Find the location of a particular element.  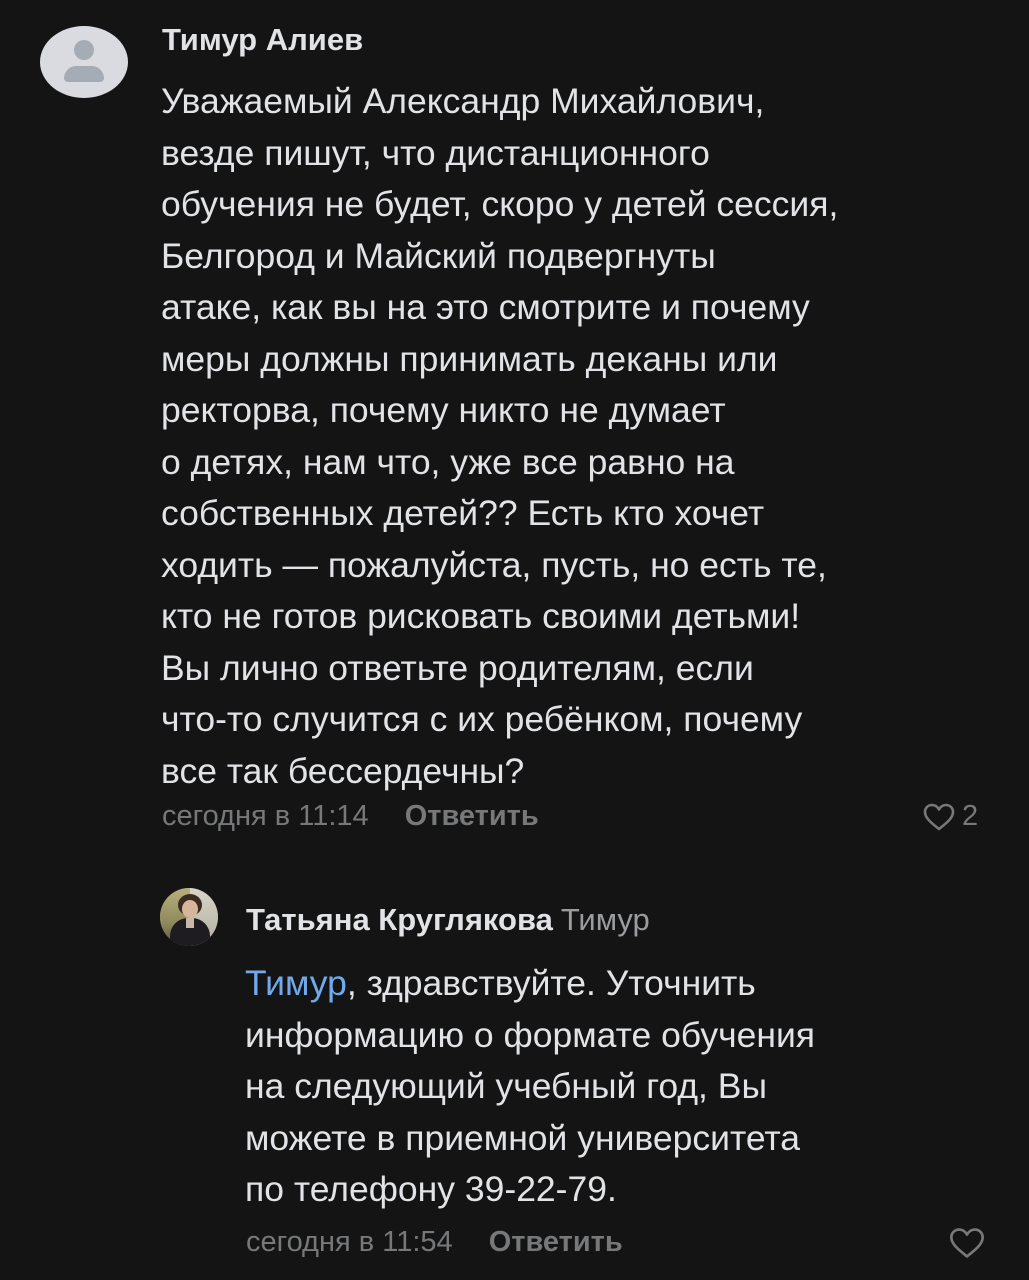

comment-text-line: Белгород и Майский подвергнуты is located at coordinates (438, 255).